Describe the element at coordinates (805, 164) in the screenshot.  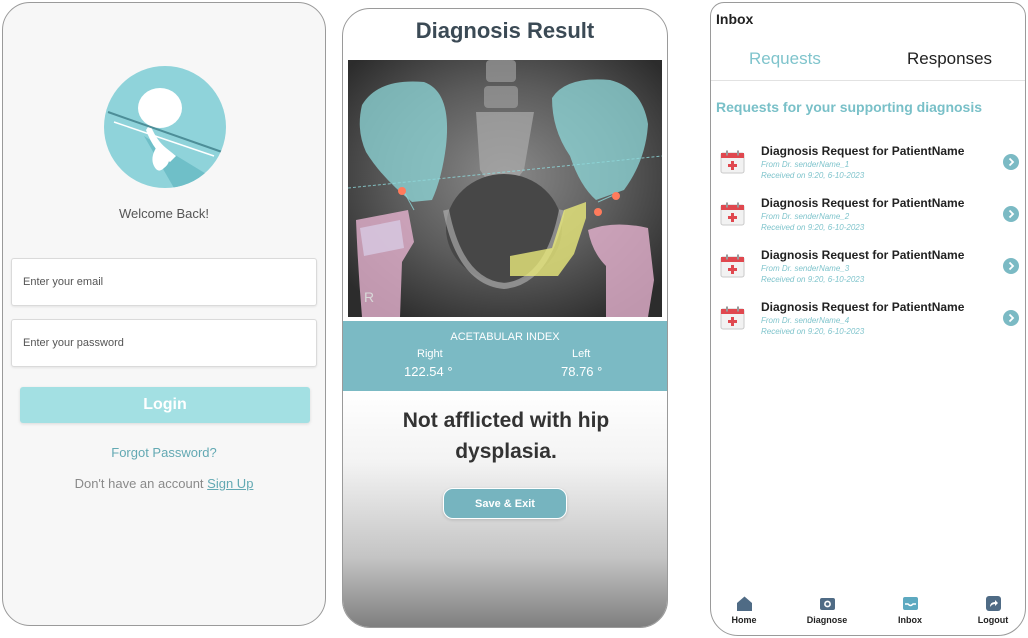
I see `request-sender: From Dr. senderName_1` at that location.